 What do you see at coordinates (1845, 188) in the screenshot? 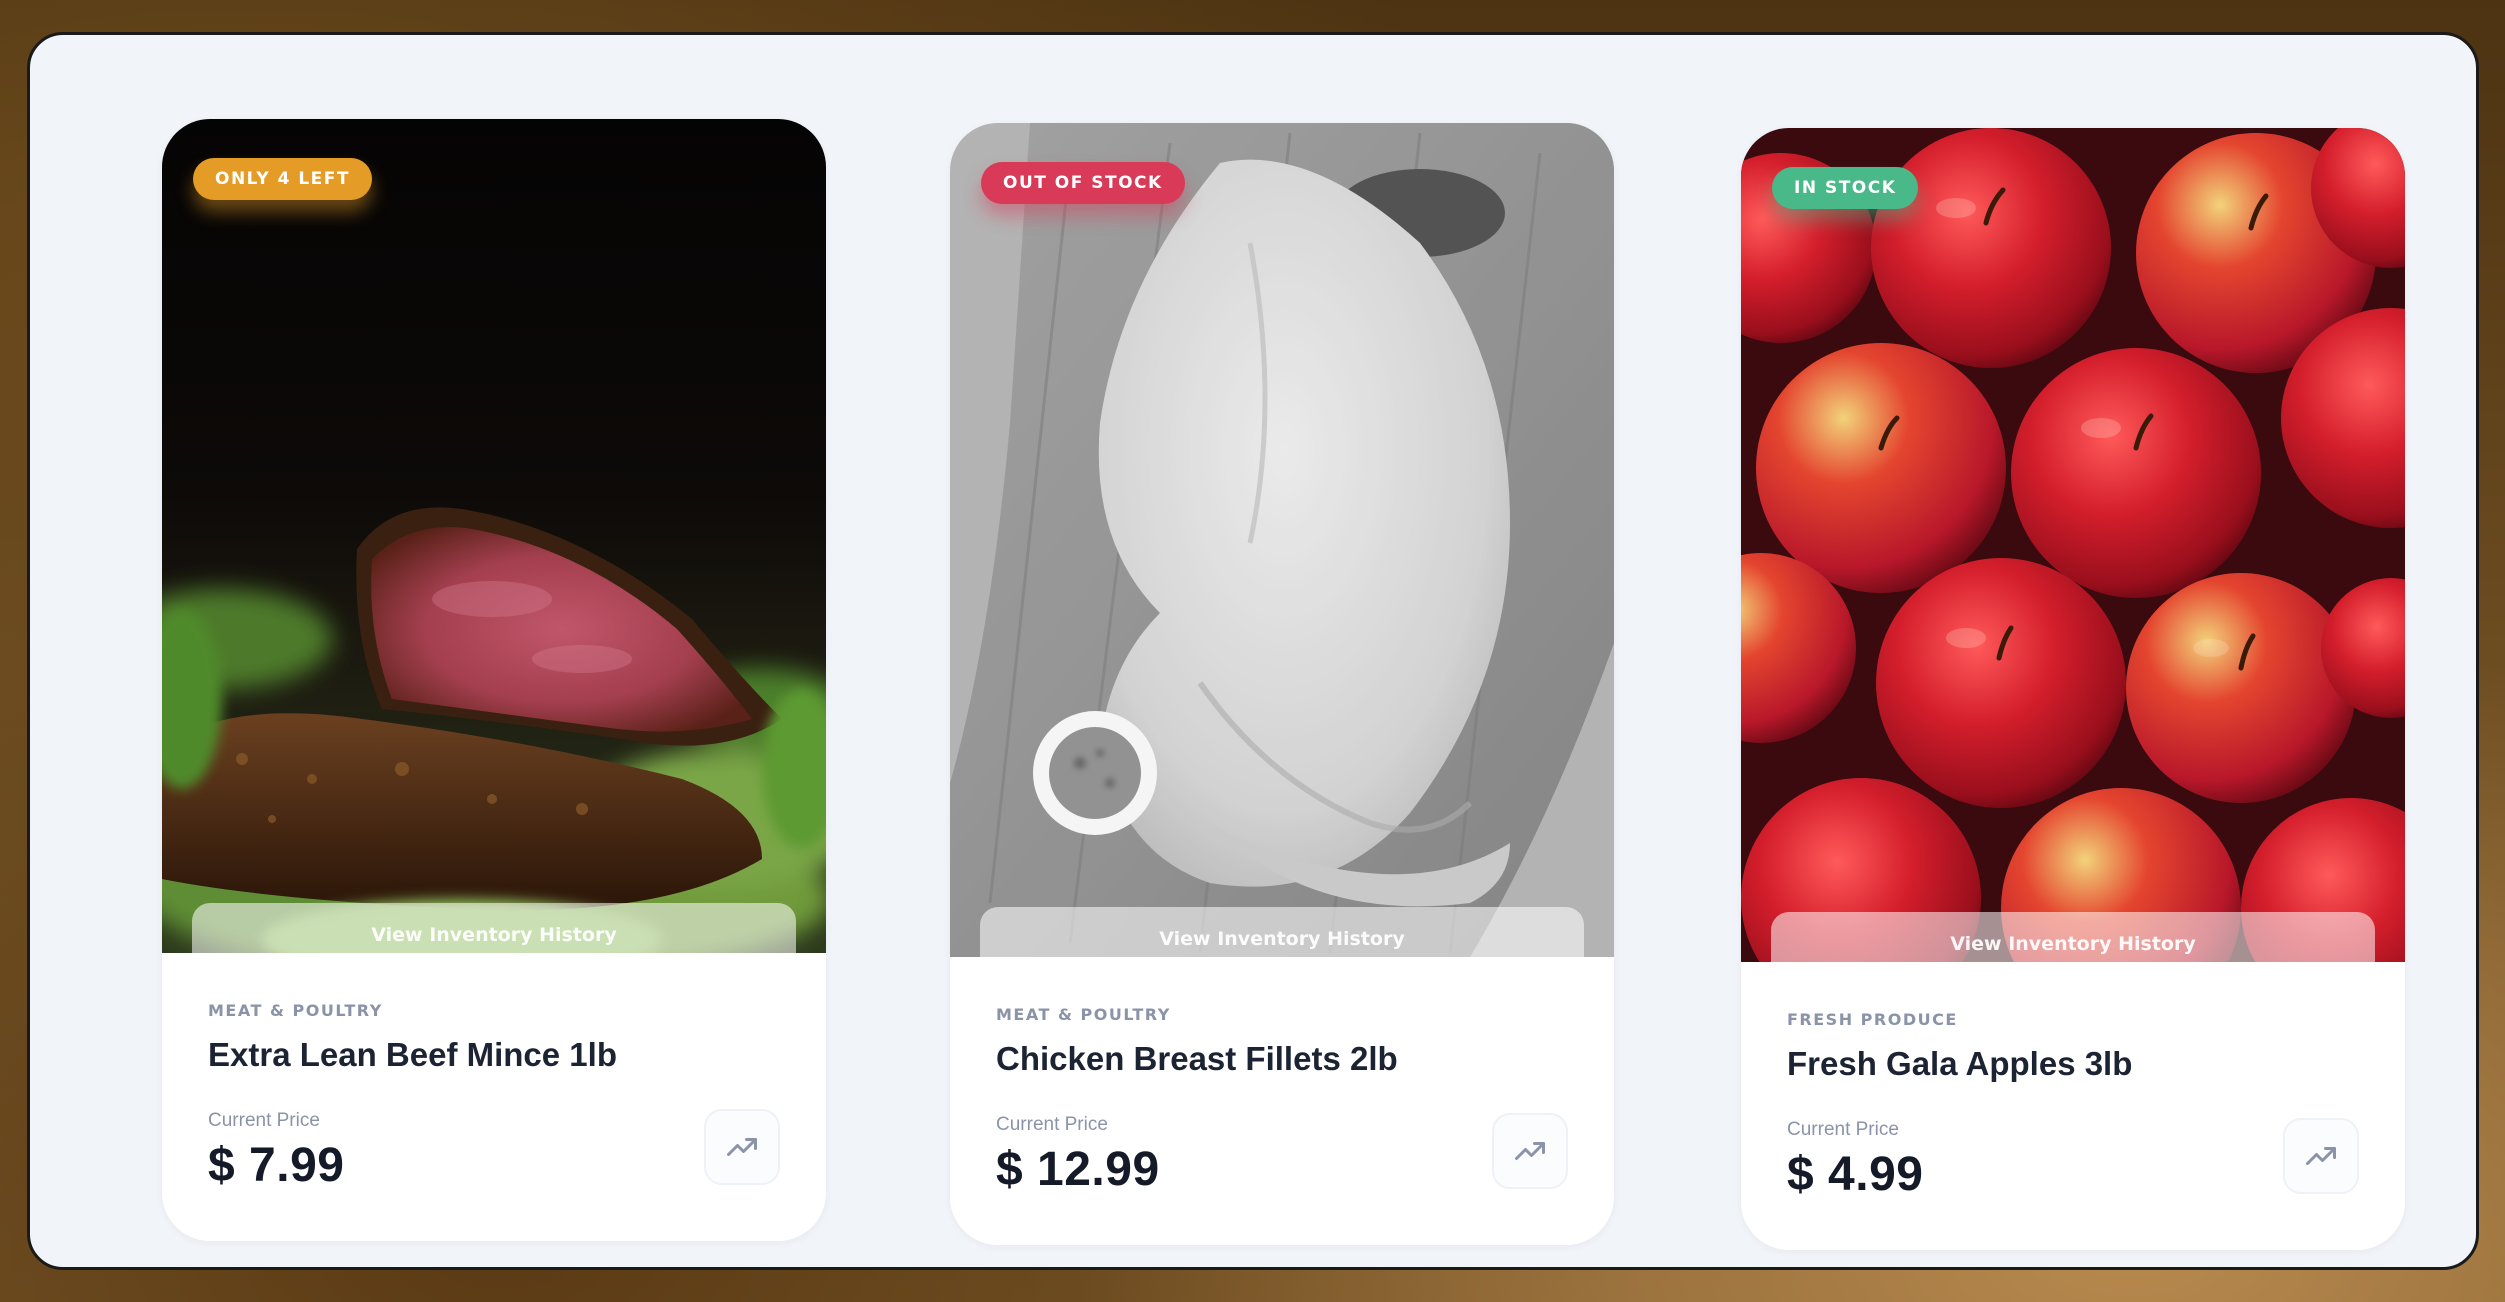
I see `stock-badge: IN STOCK` at bounding box center [1845, 188].